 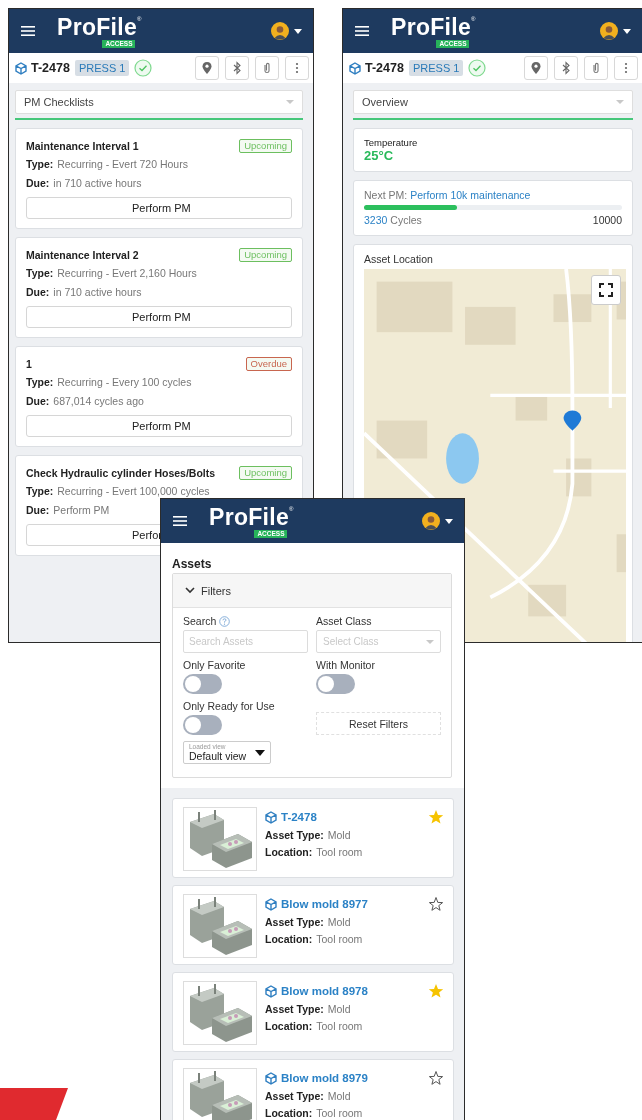 I want to click on temperature-value: 25°C, so click(x=379, y=155).